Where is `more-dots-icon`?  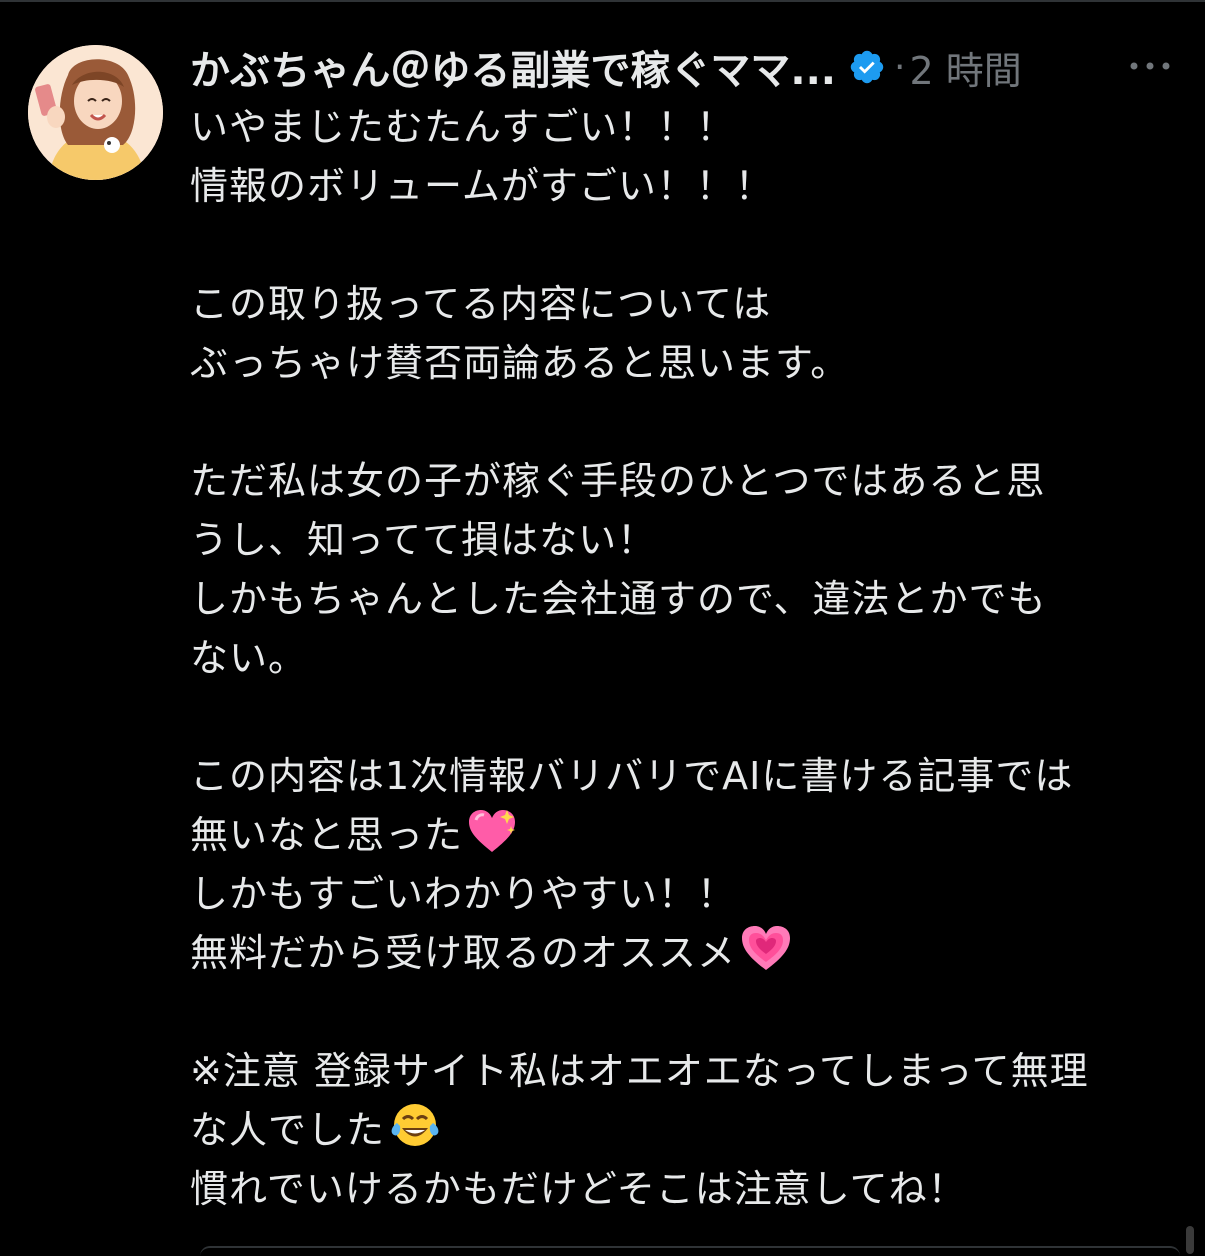
more-dots-icon is located at coordinates (1150, 66).